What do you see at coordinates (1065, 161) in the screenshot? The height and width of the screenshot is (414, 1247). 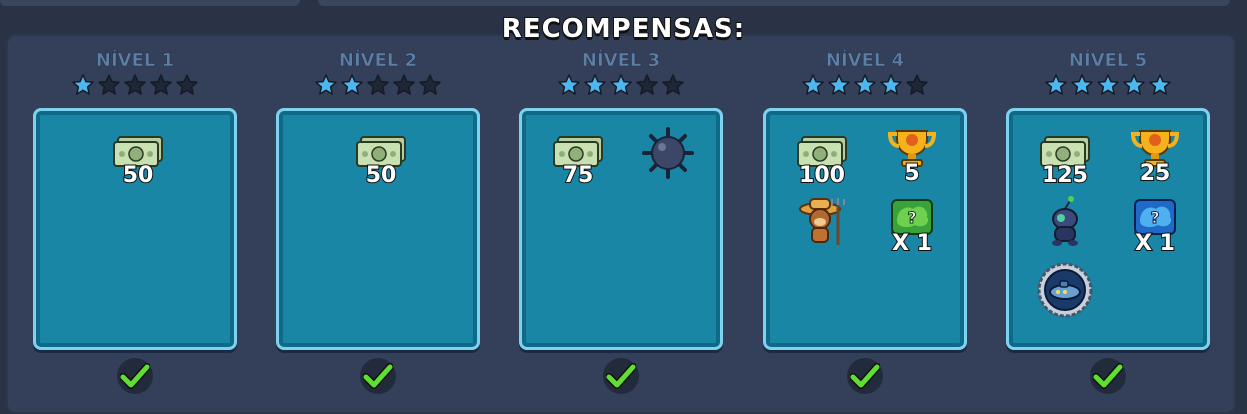 I see `cash-reward: 125` at bounding box center [1065, 161].